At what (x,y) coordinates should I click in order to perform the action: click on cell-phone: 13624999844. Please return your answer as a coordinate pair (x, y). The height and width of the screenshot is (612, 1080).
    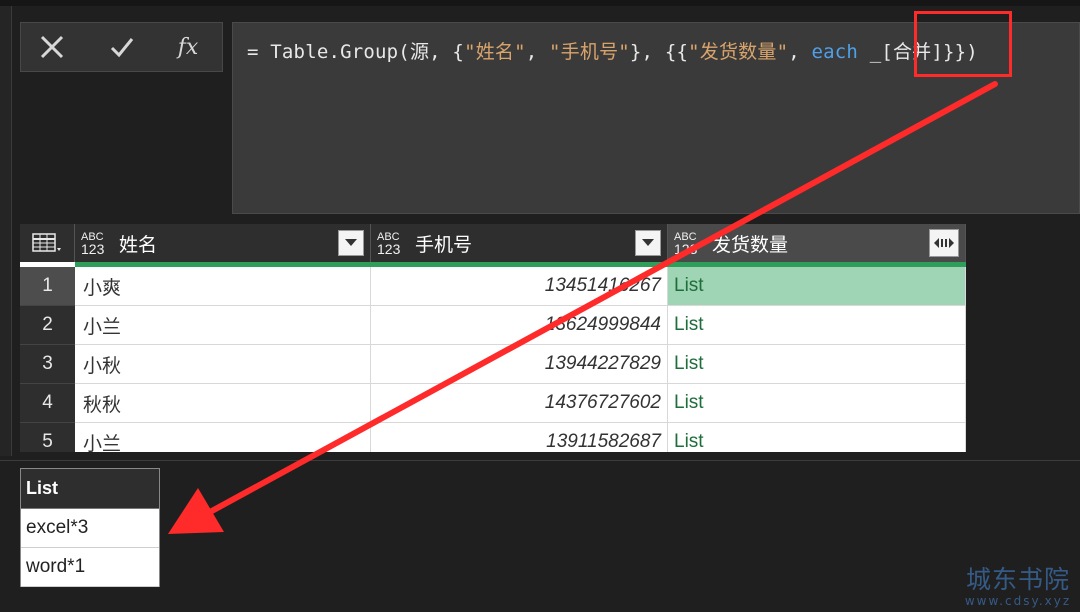
    Looking at the image, I should click on (519, 325).